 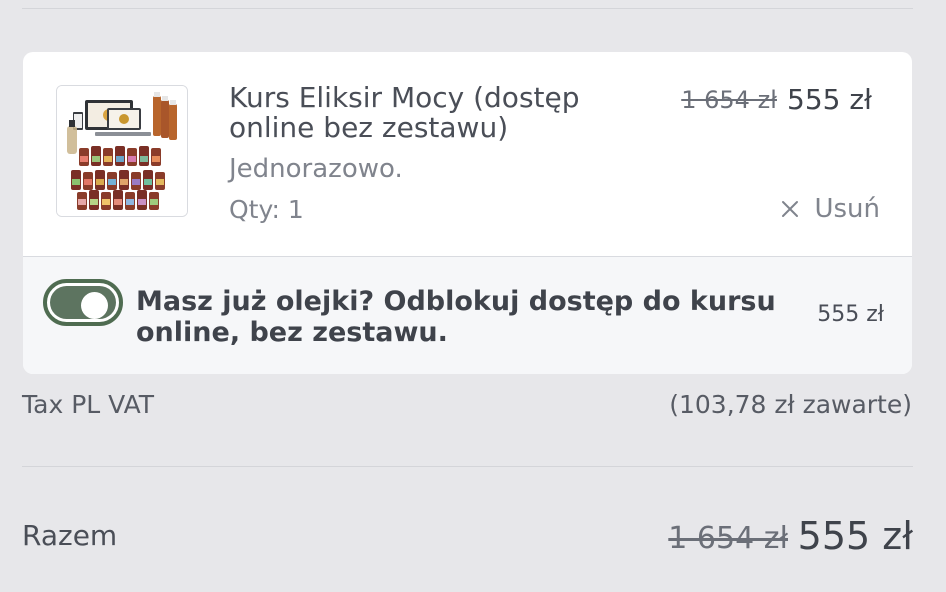 I want to click on product-image, so click(x=122, y=151).